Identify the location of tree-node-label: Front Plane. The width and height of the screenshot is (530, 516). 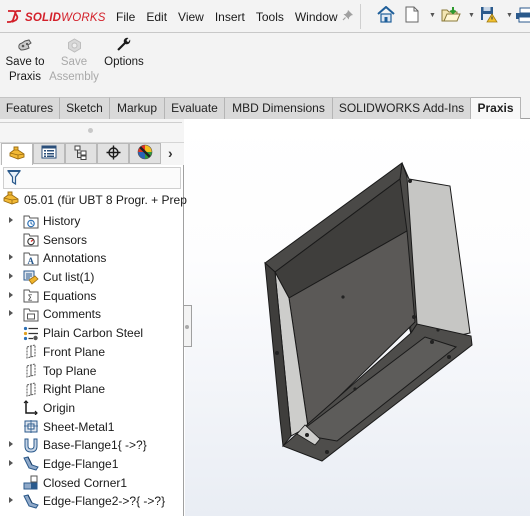
(74, 351).